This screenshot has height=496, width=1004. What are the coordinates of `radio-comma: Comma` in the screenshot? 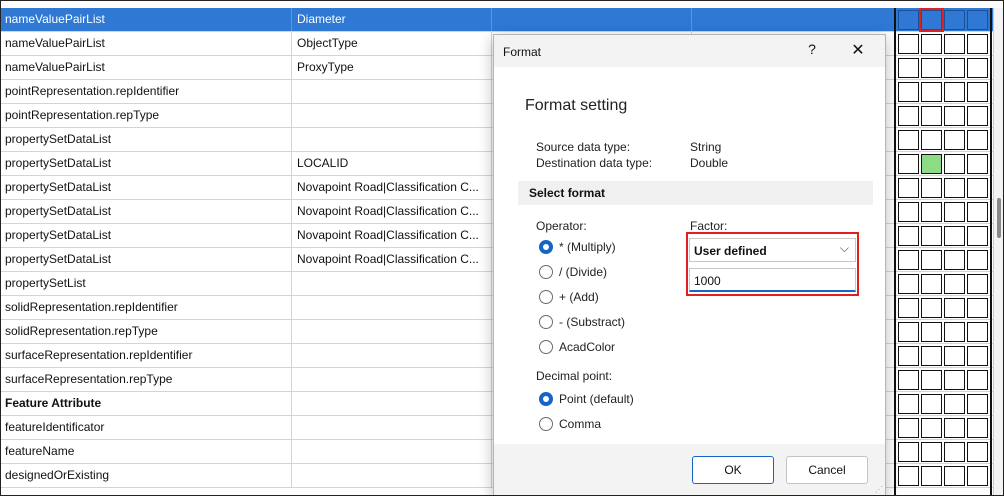 It's located at (570, 424).